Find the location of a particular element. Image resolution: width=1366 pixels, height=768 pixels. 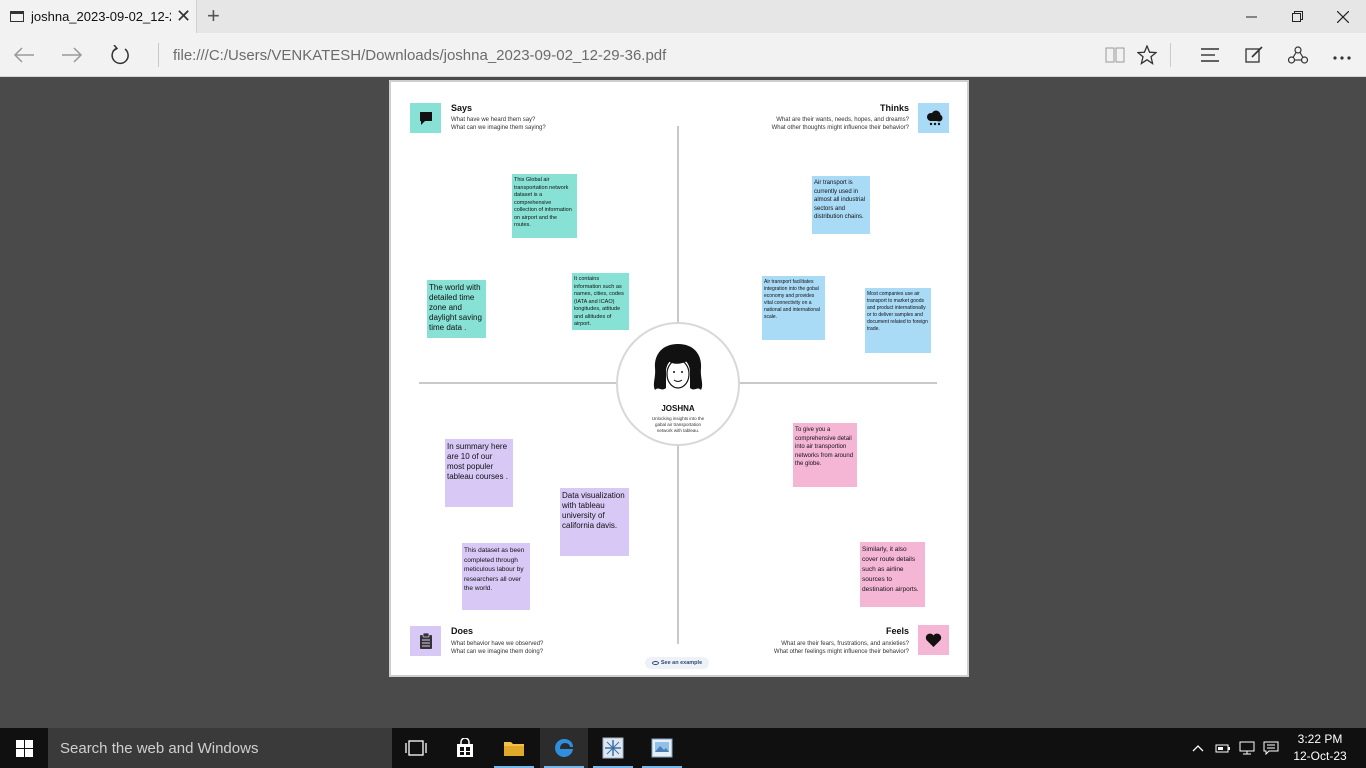

task-view-button is located at coordinates (416, 748).